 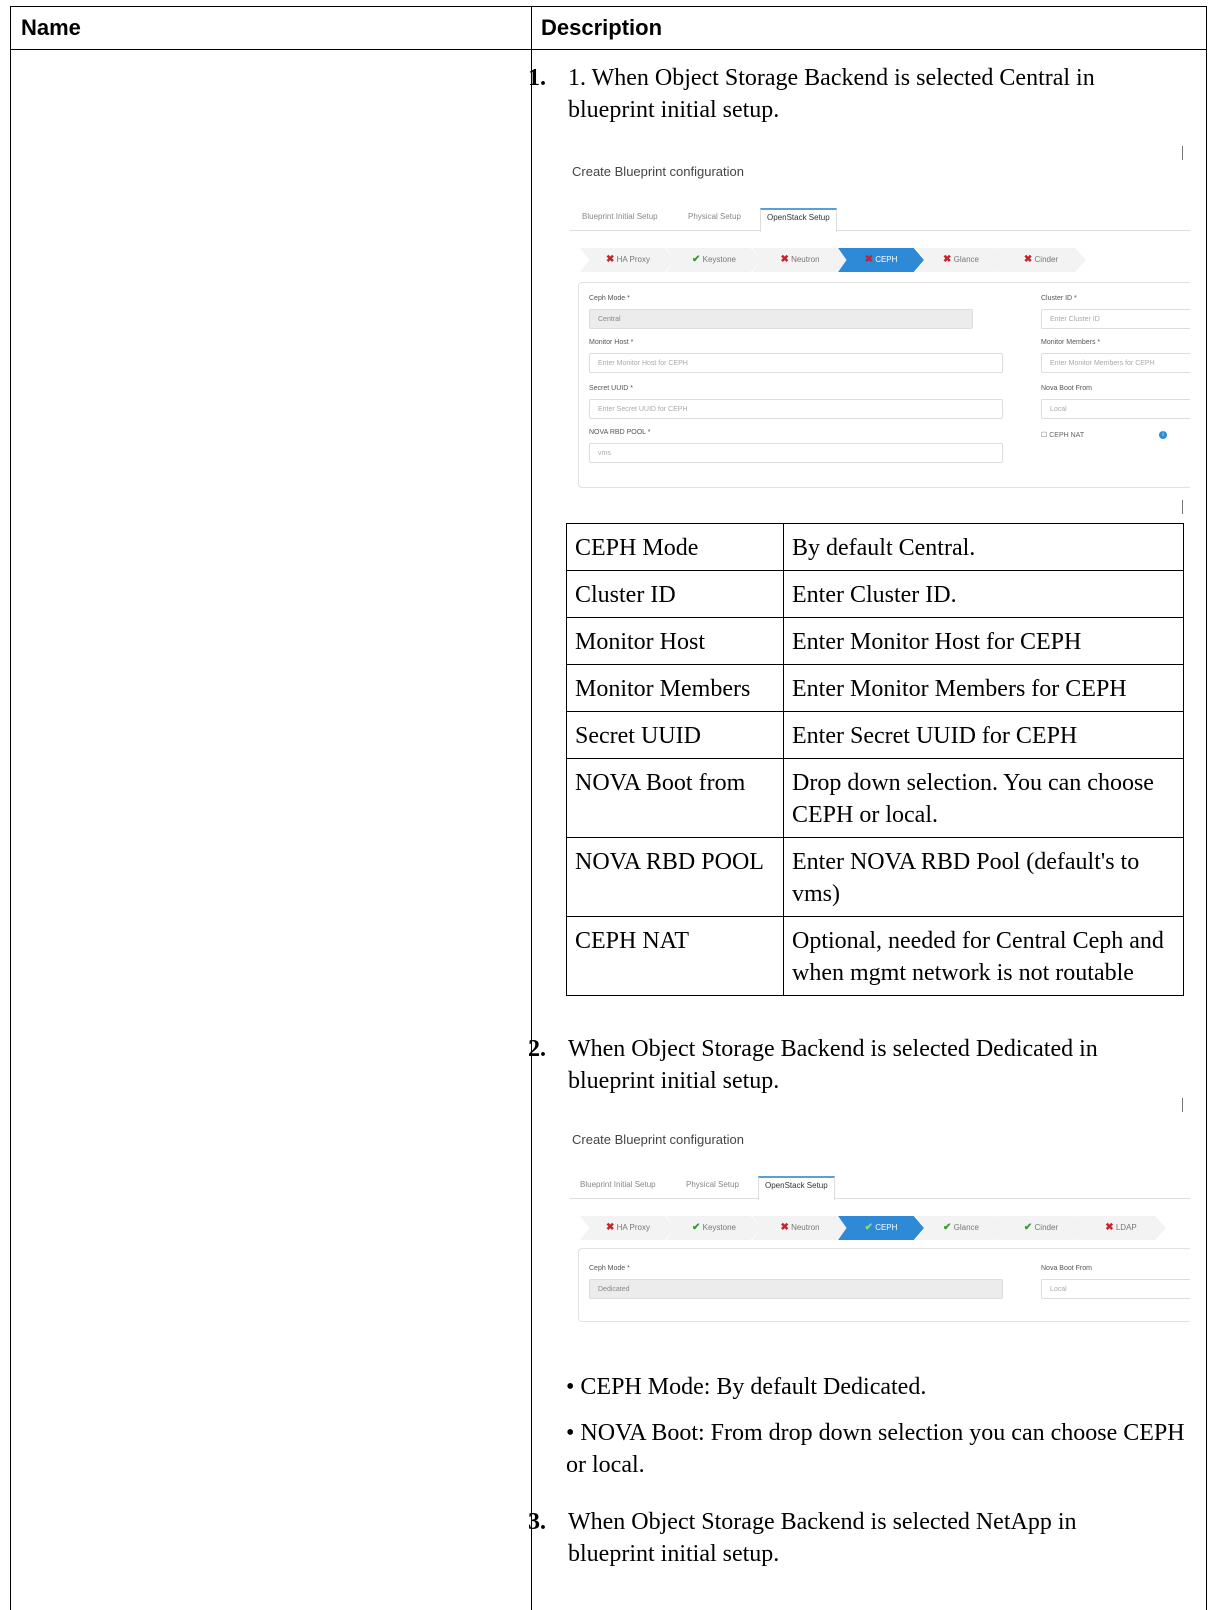 What do you see at coordinates (537, 78) in the screenshot?
I see `step-number: 1.` at bounding box center [537, 78].